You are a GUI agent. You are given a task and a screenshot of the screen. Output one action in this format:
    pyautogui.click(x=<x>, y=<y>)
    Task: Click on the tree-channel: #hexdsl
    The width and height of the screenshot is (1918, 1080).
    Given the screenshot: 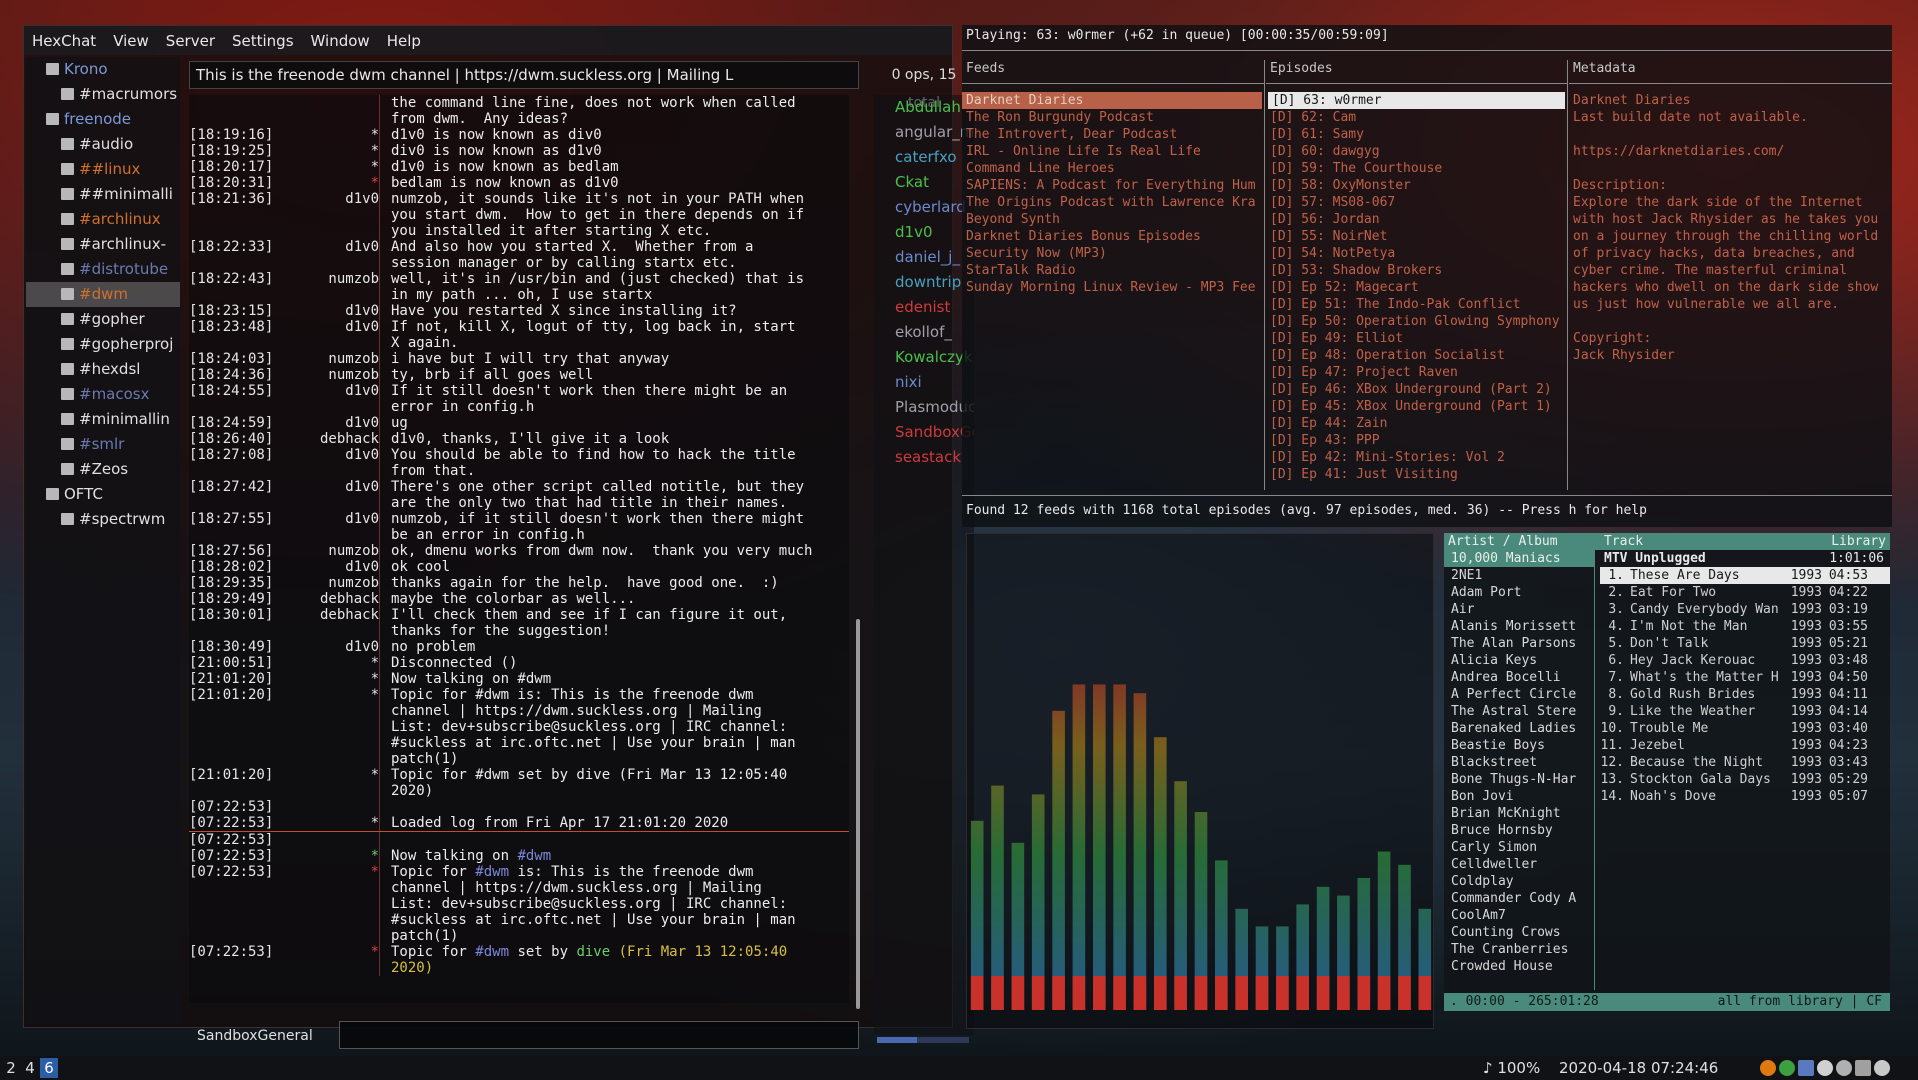 What is the action you would take?
    pyautogui.click(x=103, y=369)
    